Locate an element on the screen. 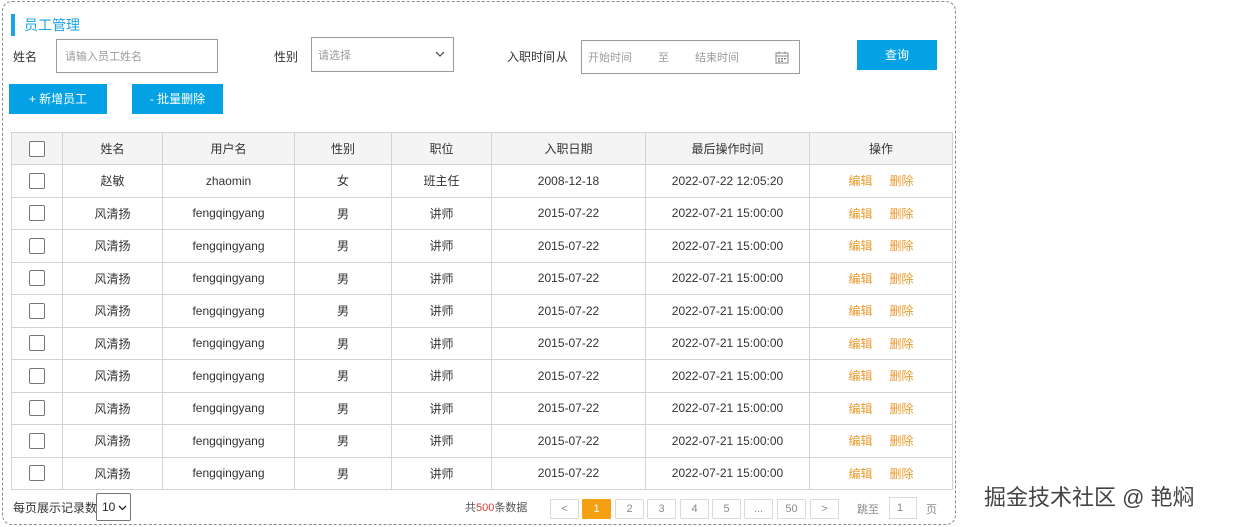  header-last-operation-time: 最后操作时间 is located at coordinates (727, 148).